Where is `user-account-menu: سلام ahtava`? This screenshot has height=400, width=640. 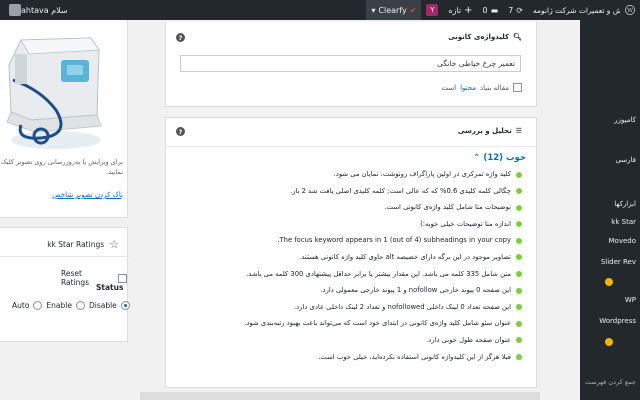 user-account-menu: سلام ahtava is located at coordinates (36, 10).